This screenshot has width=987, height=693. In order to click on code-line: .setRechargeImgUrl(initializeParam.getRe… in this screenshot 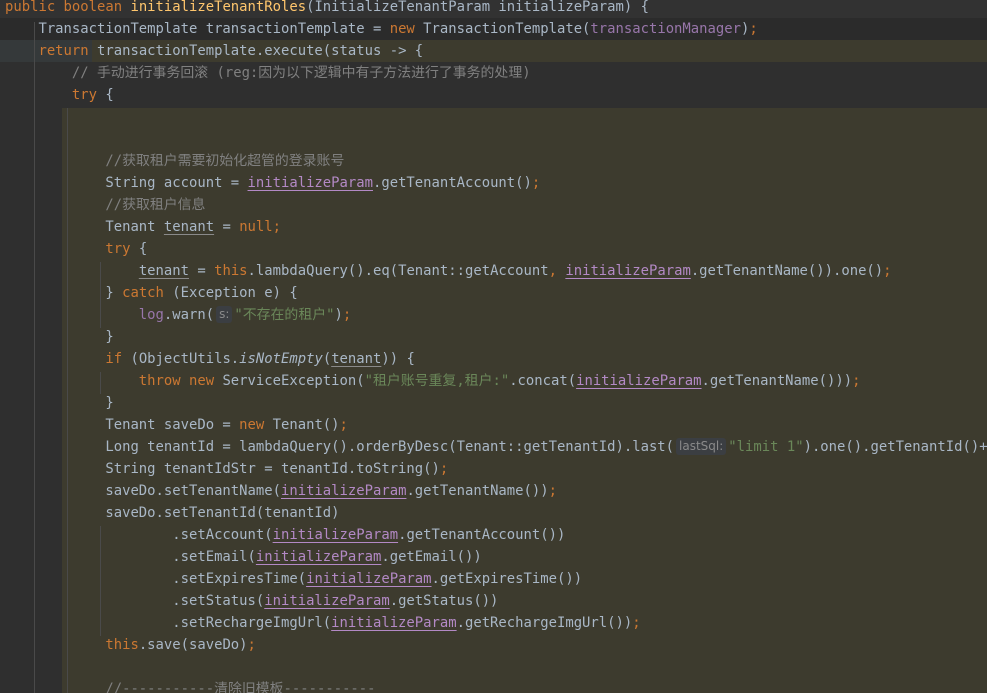, I will do `click(323, 623)`.